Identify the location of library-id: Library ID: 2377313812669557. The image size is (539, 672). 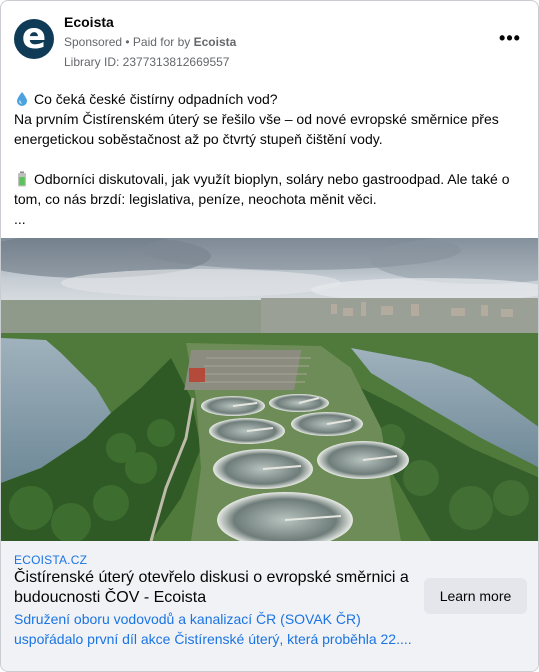
(147, 62).